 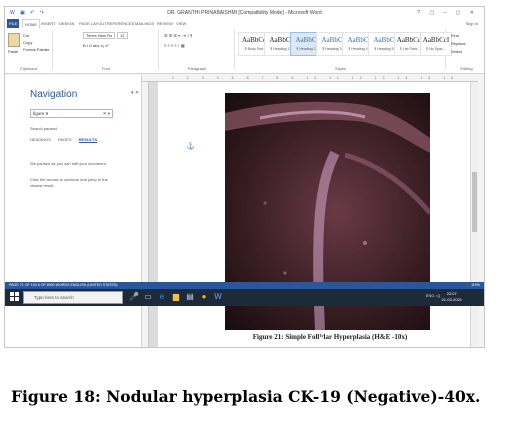 I want to click on system-tray: ENG ◁), so click(x=433, y=295).